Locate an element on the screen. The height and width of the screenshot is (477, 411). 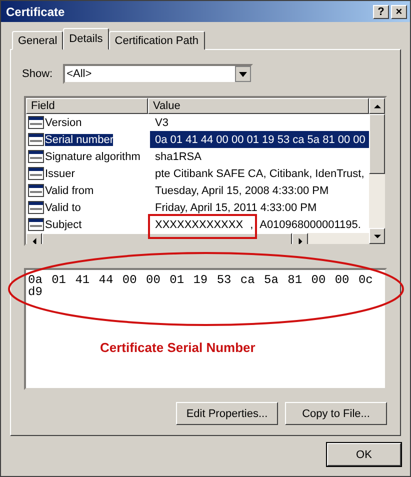
tab: Certification Path is located at coordinates (156, 40).